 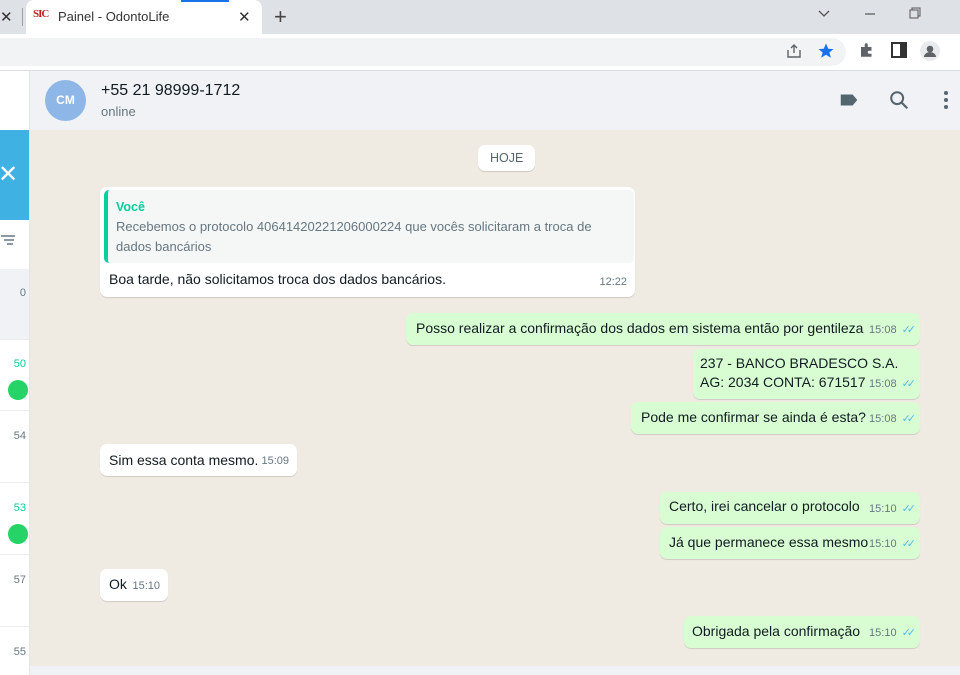 I want to click on chat-list-item: 55, so click(x=14, y=651).